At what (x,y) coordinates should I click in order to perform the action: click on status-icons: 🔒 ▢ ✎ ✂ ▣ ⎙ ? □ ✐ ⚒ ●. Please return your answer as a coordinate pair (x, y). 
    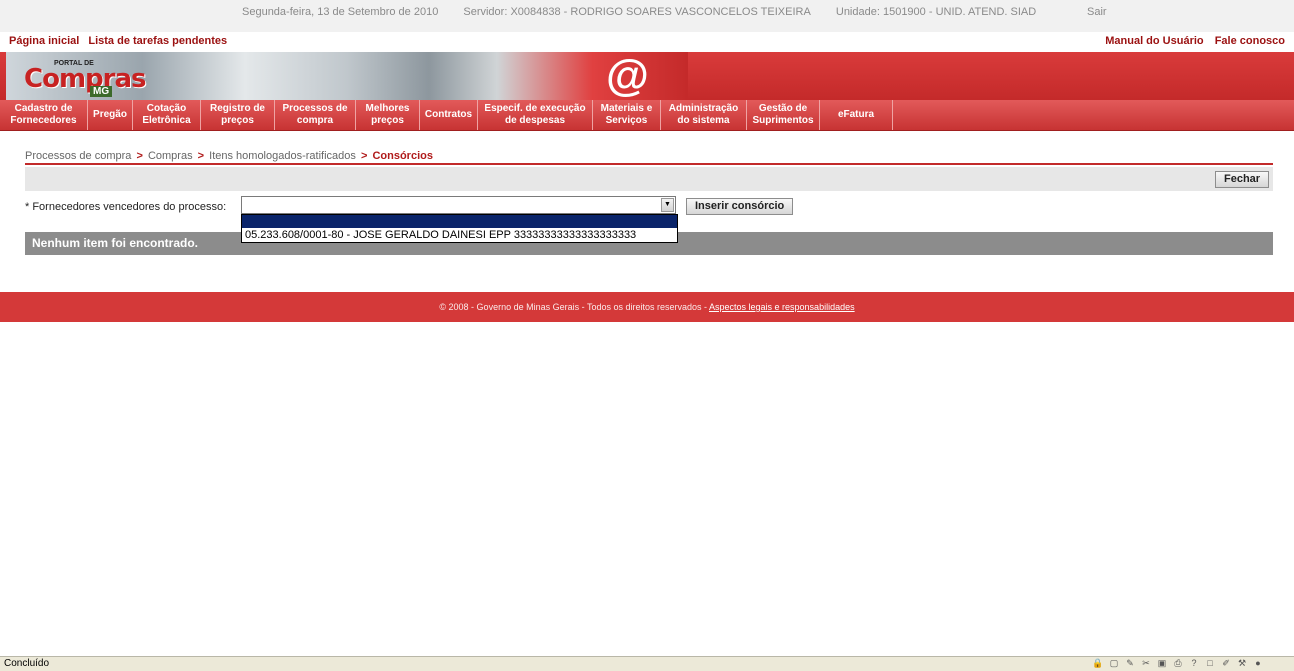
    Looking at the image, I should click on (1178, 664).